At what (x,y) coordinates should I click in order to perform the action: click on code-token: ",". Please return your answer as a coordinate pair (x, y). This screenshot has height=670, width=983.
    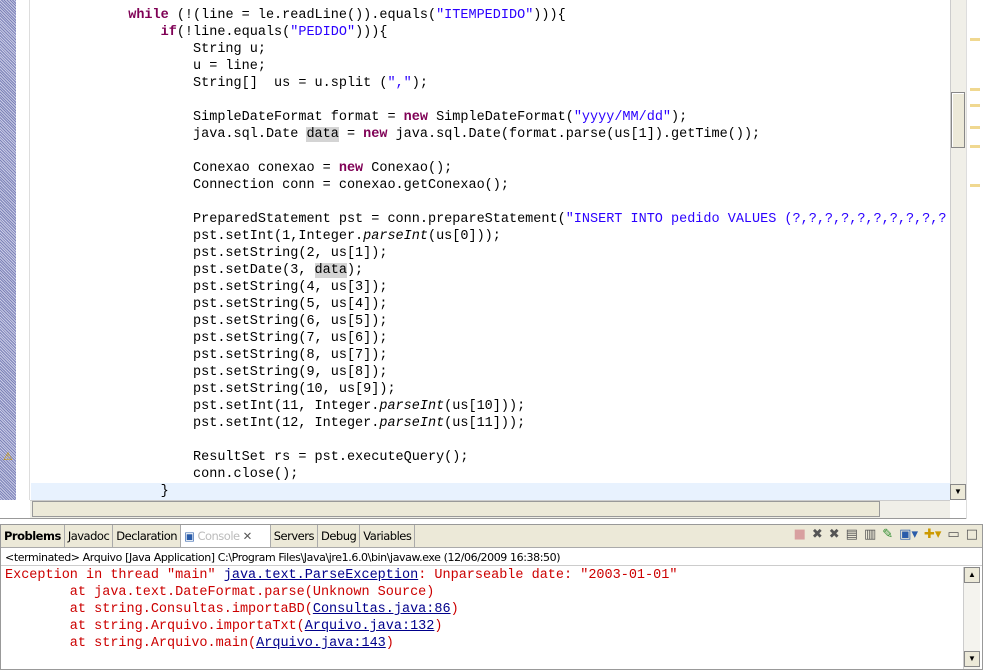
    Looking at the image, I should click on (399, 83).